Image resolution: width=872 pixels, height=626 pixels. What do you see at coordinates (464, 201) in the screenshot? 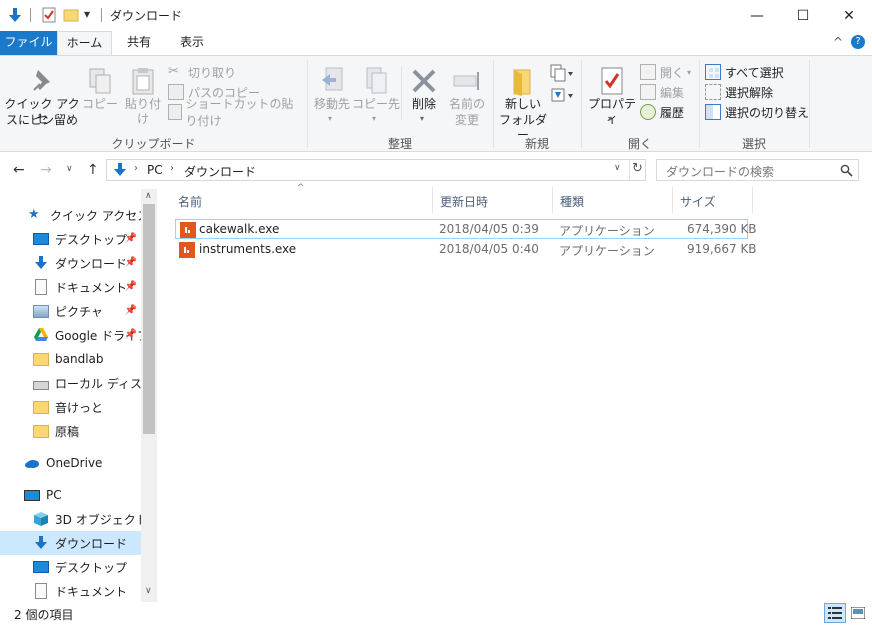
I see `column-header-date: 更新日時` at bounding box center [464, 201].